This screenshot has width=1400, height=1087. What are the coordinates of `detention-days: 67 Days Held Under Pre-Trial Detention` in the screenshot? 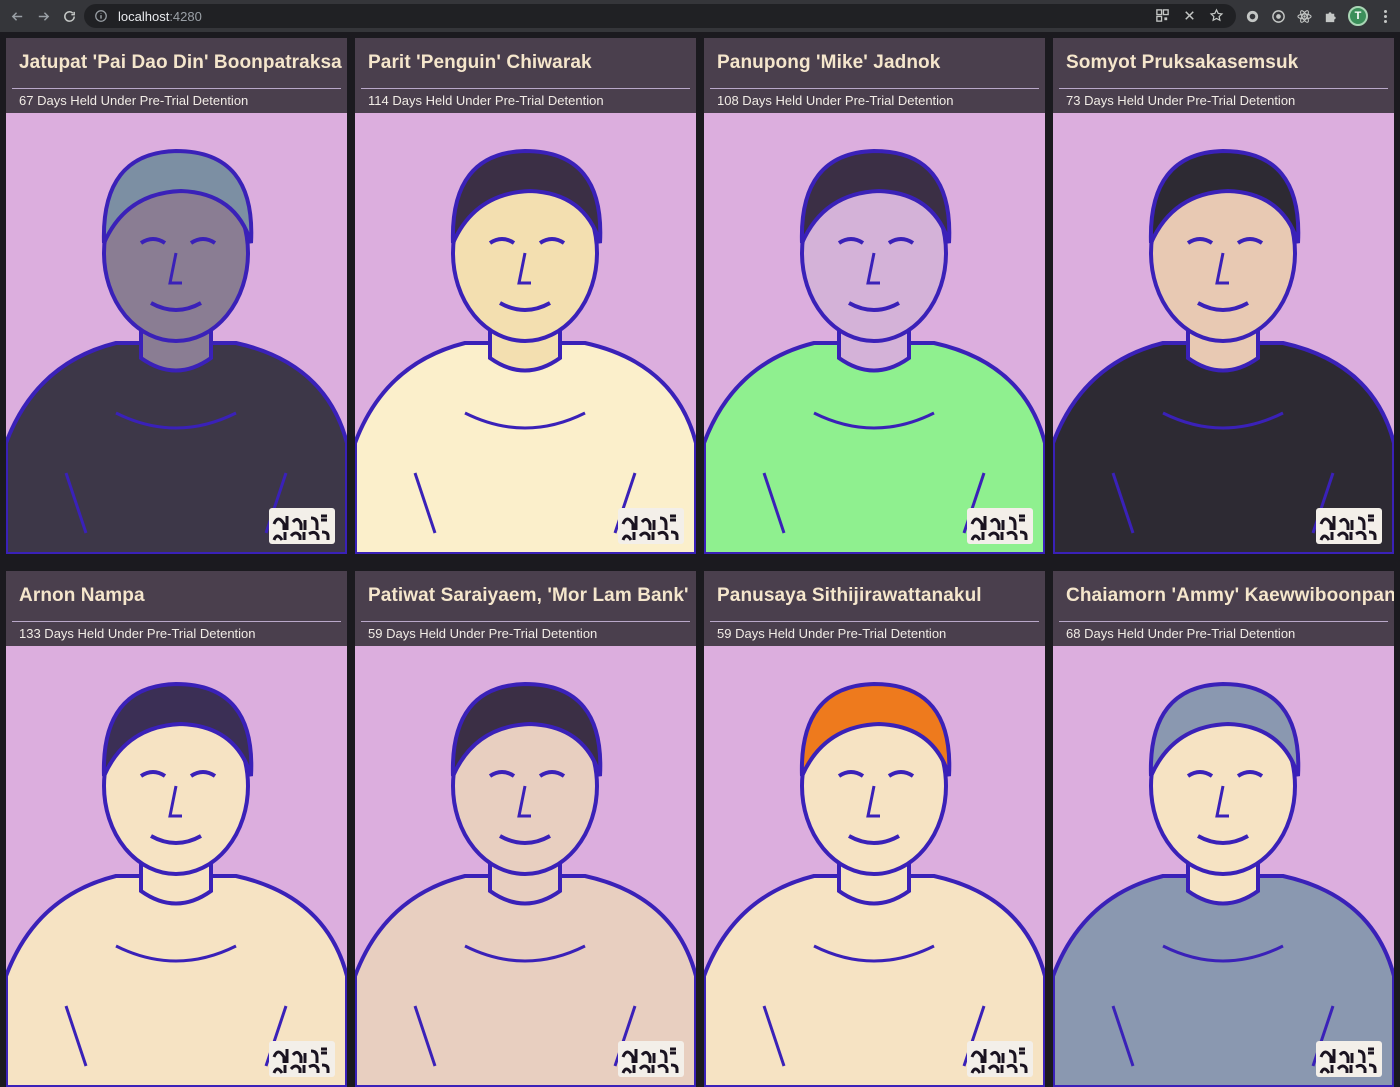 It's located at (134, 100).